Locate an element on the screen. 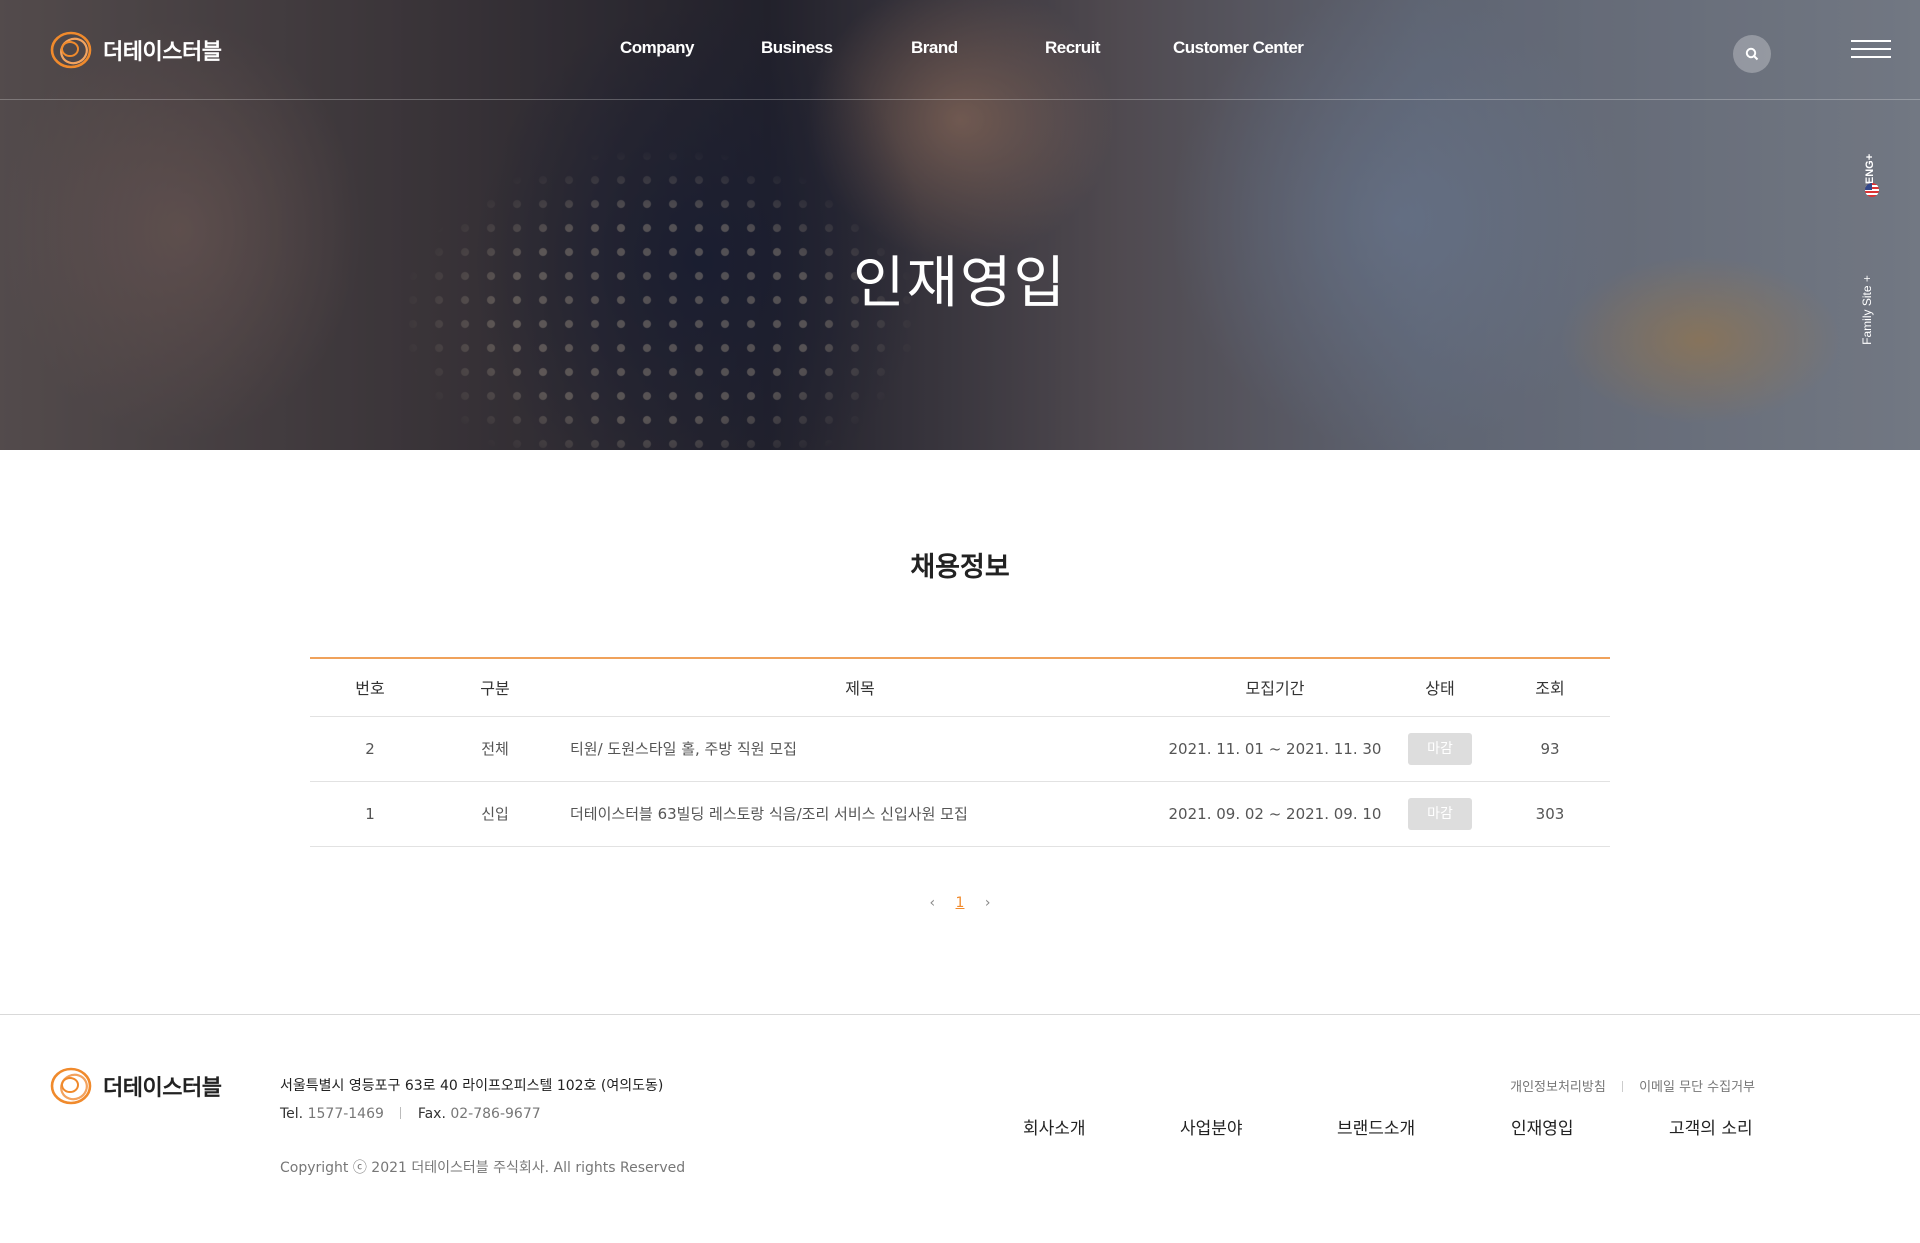  footer-menu-recruit: 인재영입 is located at coordinates (1542, 1126).